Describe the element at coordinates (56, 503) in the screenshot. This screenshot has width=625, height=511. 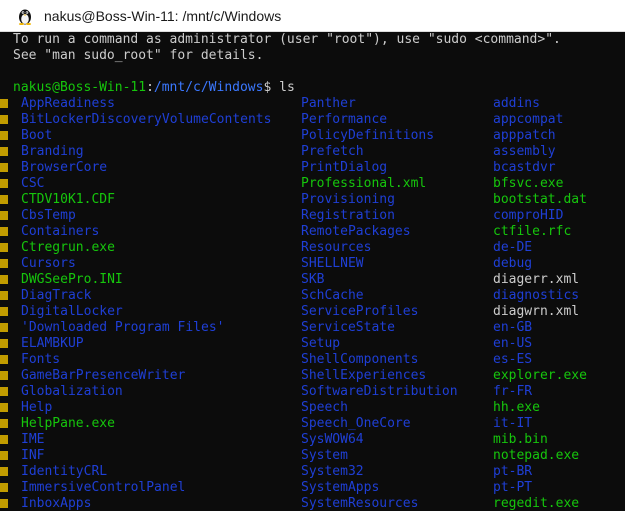
I see `ls-entry-dir: InboxApps` at that location.